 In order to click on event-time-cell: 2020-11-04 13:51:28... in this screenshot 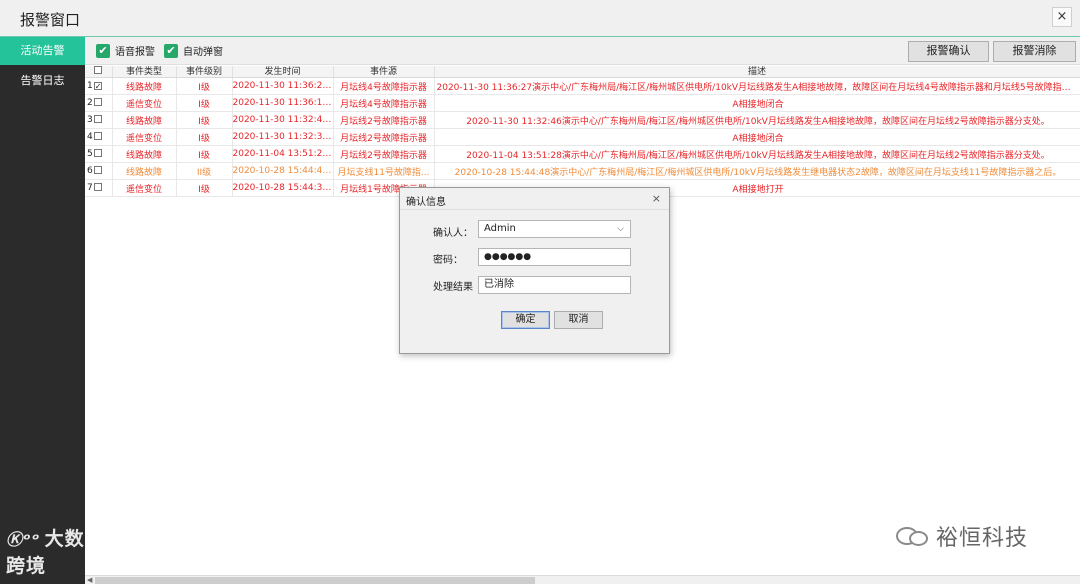, I will do `click(283, 154)`.